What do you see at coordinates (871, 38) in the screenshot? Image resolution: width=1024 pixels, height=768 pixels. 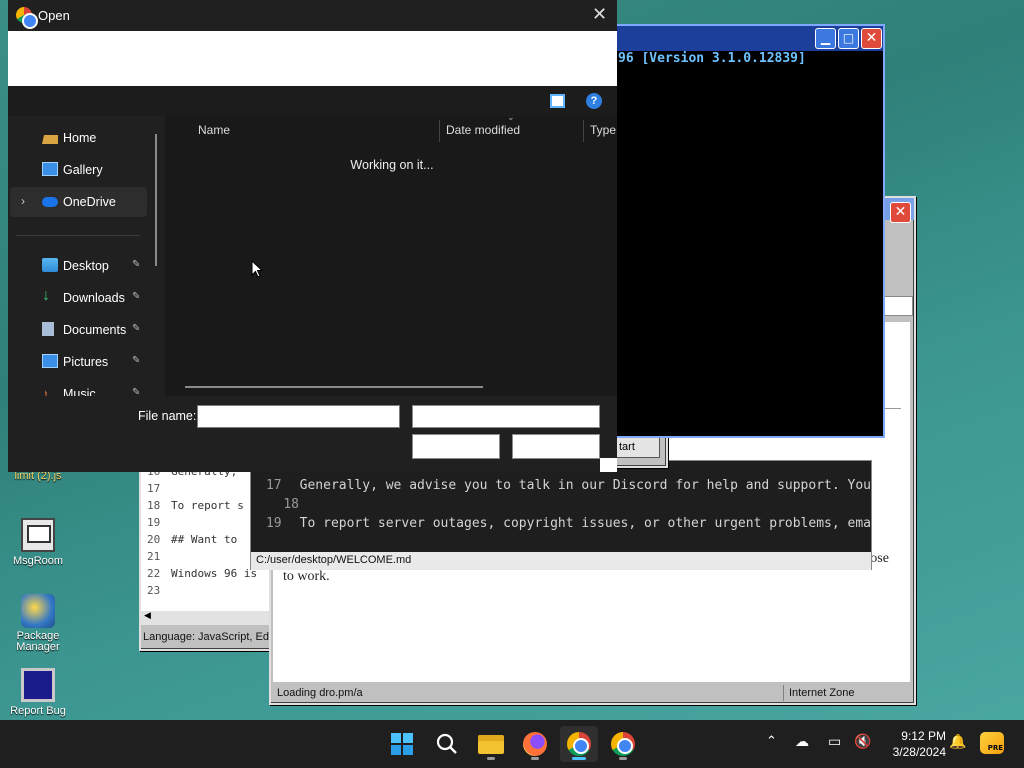 I see `terminal-close-button: ✕` at bounding box center [871, 38].